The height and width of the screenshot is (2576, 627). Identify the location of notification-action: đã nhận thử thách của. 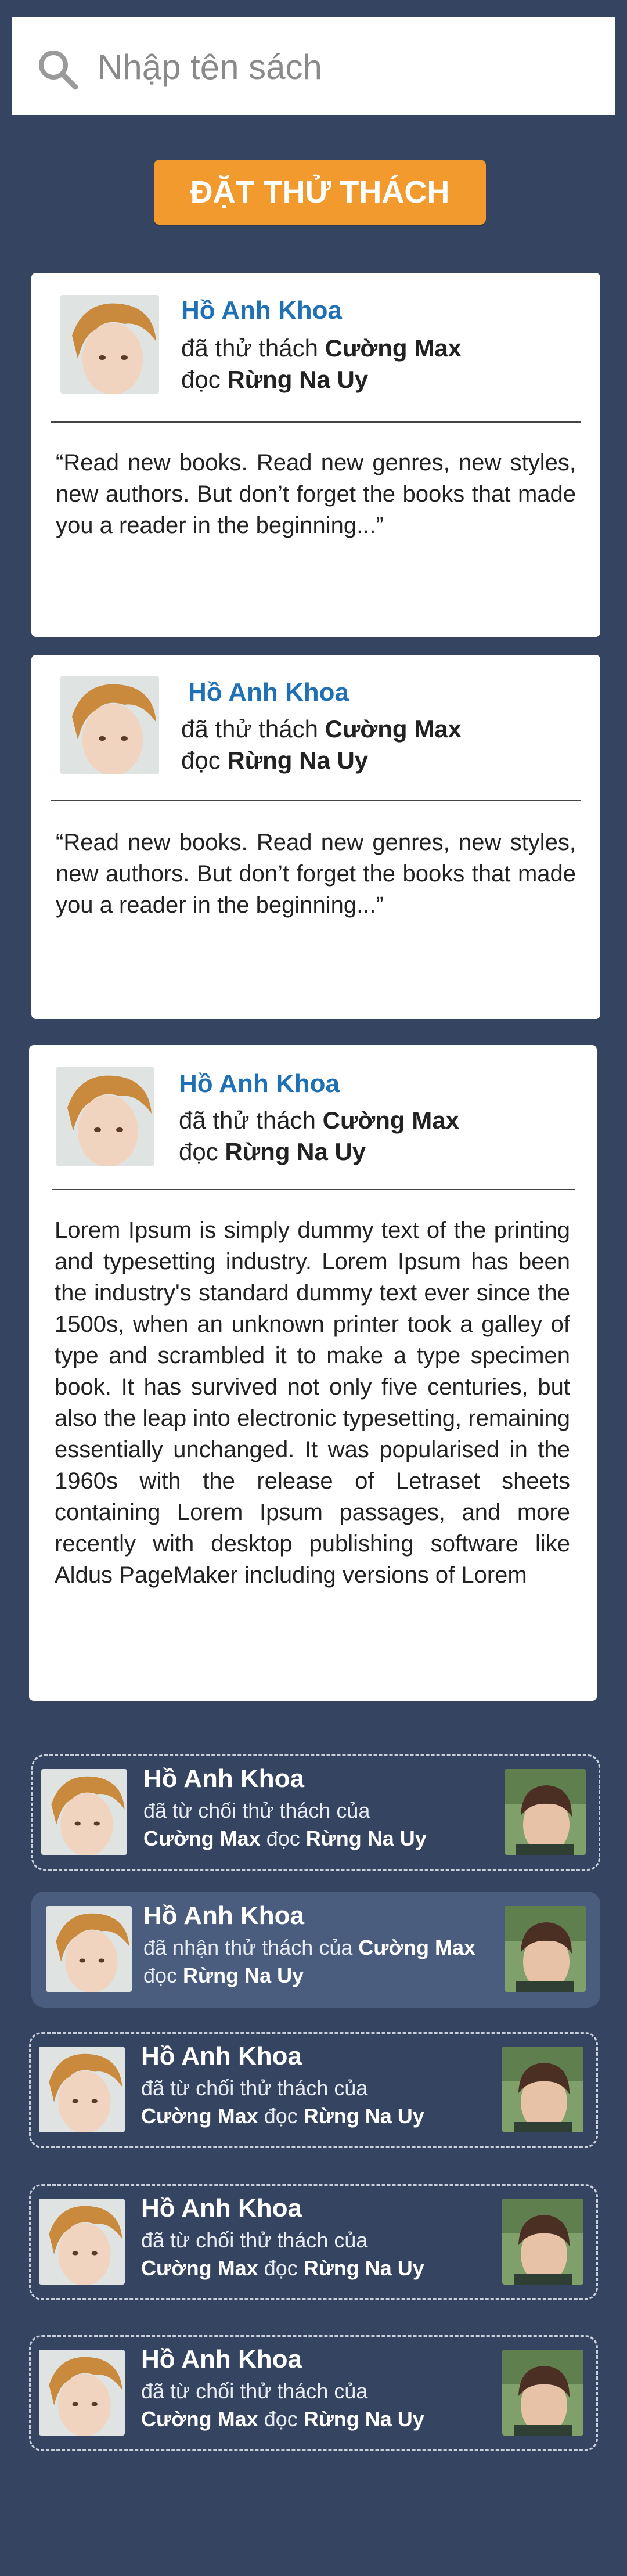
(251, 1947).